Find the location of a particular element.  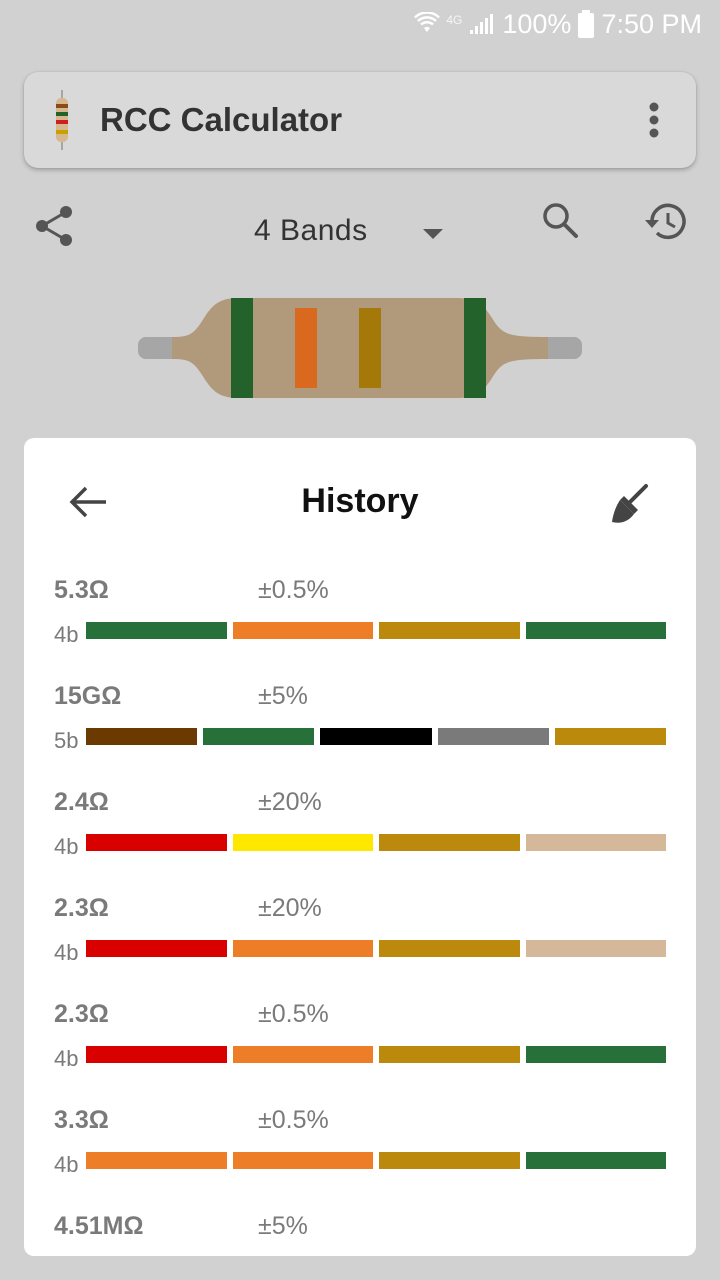

resistance-value: 4.51MΩ is located at coordinates (99, 1226).